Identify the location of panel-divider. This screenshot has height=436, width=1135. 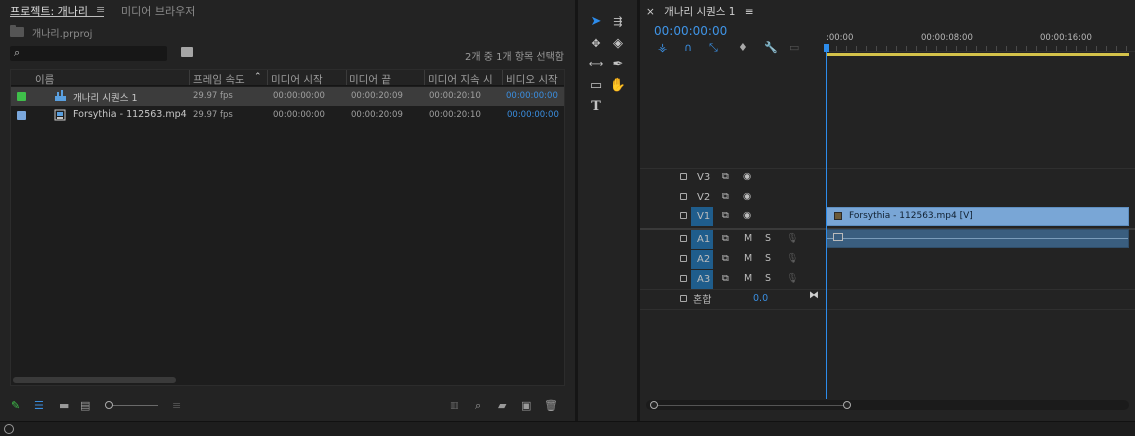
(576, 210).